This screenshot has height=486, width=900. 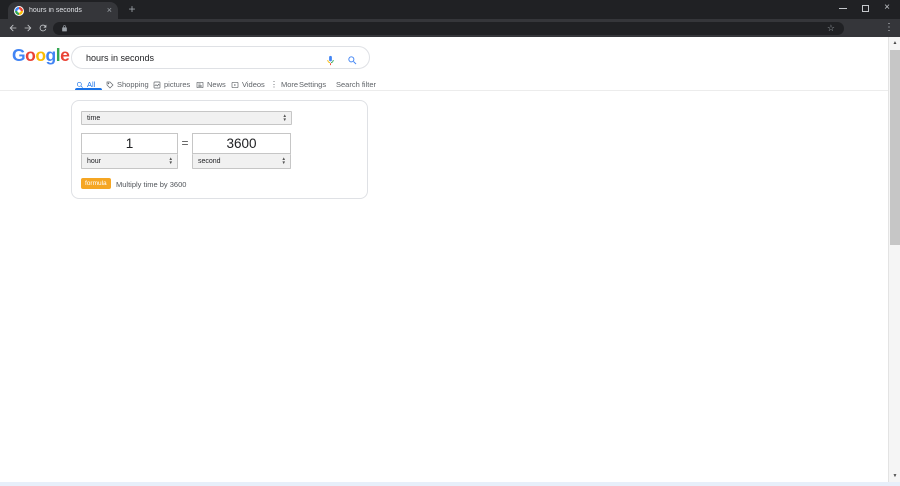 What do you see at coordinates (235, 84) in the screenshot?
I see `video-play-icon` at bounding box center [235, 84].